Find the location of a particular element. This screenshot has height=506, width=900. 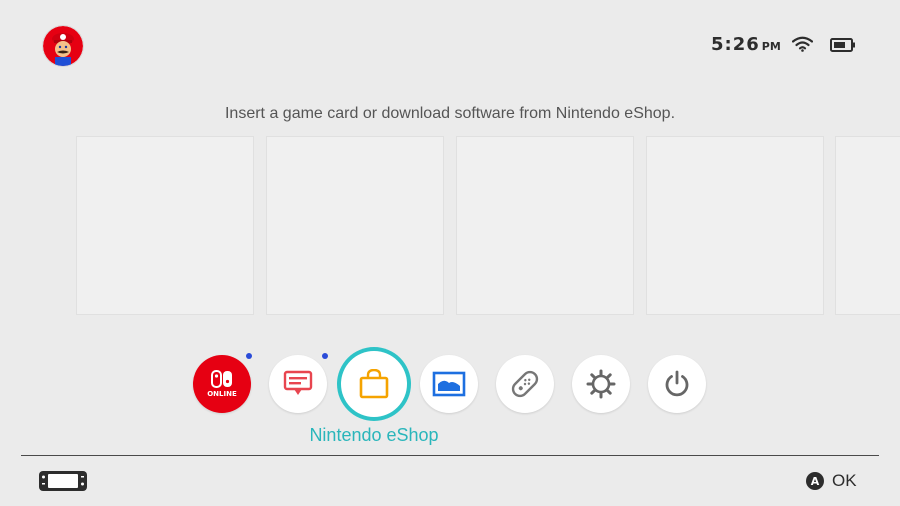

selected-item-label: Nintendo eShop is located at coordinates (374, 435).